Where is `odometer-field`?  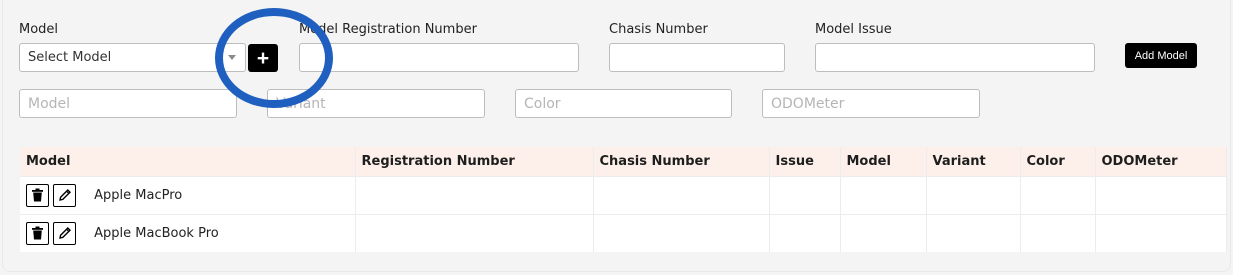 odometer-field is located at coordinates (871, 103).